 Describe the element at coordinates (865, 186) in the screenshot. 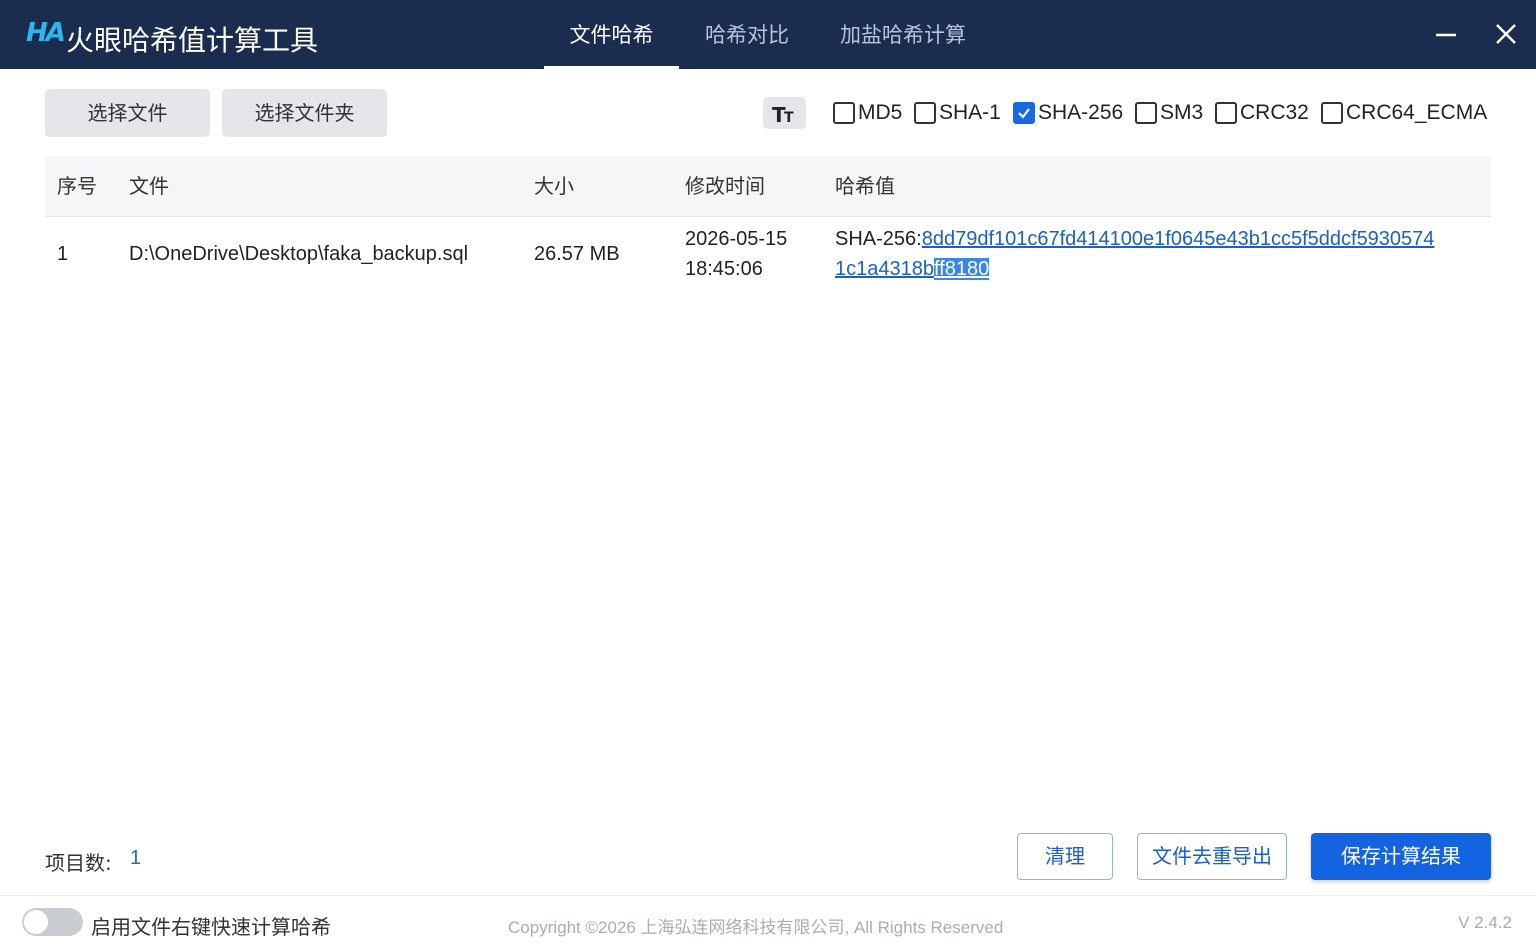

I see `column-header-hash: 哈希值` at that location.